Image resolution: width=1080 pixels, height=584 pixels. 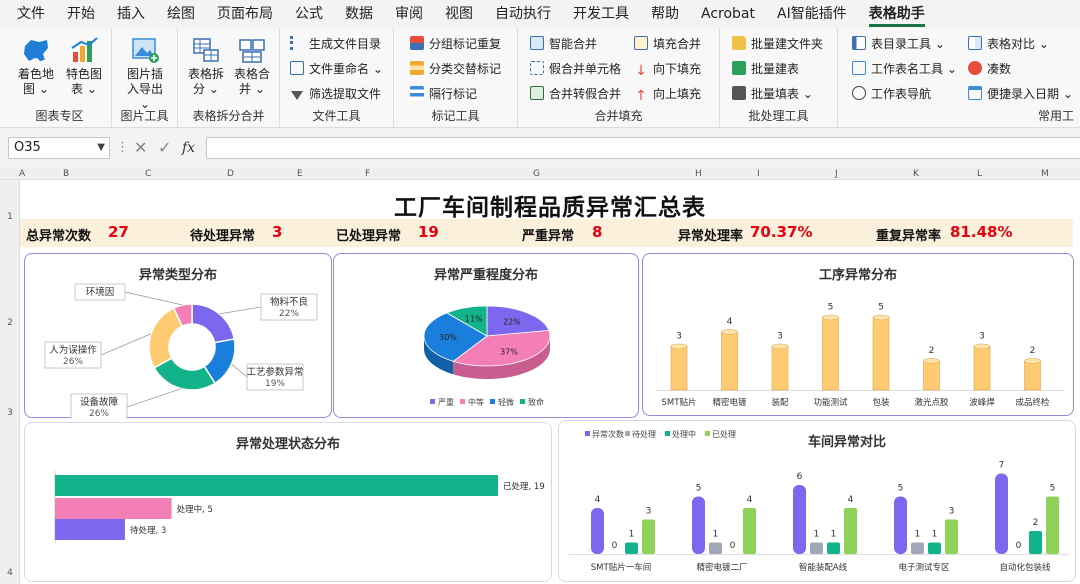 What do you see at coordinates (336, 69) in the screenshot?
I see `file-rename-button: 文件重命名 ⌄` at bounding box center [336, 69].